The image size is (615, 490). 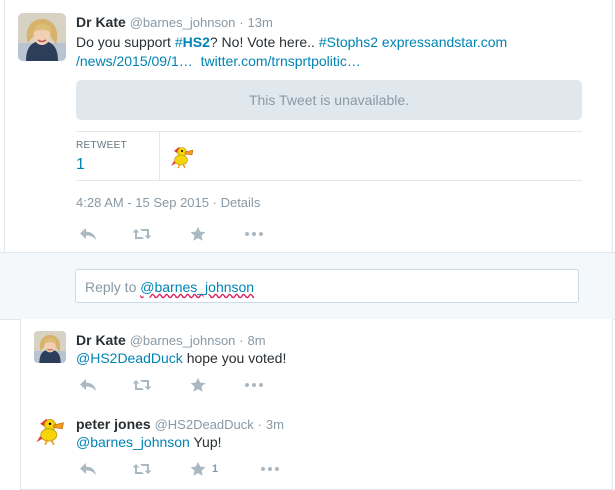 I want to click on reply-header: peter jones @HS2DeadDuck · 3m, so click(x=180, y=424).